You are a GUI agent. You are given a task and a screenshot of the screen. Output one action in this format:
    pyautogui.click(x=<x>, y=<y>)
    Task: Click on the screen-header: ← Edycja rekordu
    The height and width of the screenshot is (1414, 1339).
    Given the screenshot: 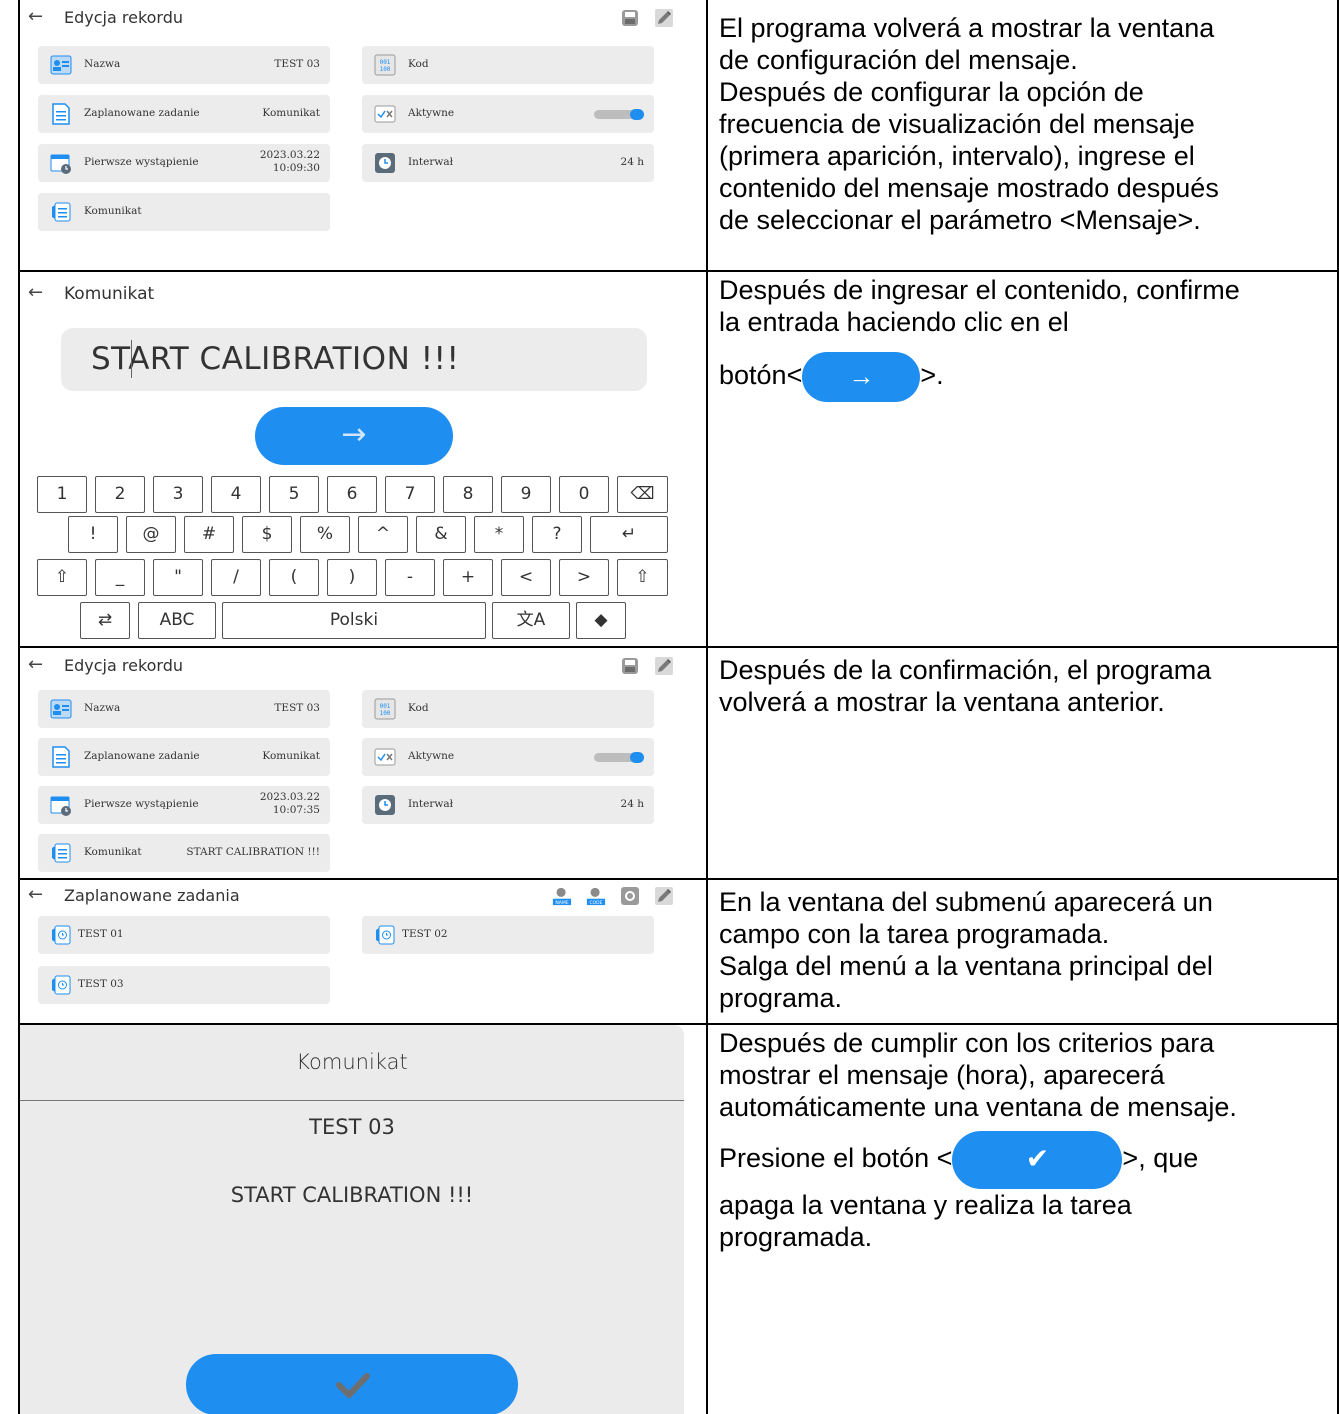 What is the action you would take?
    pyautogui.click(x=363, y=668)
    